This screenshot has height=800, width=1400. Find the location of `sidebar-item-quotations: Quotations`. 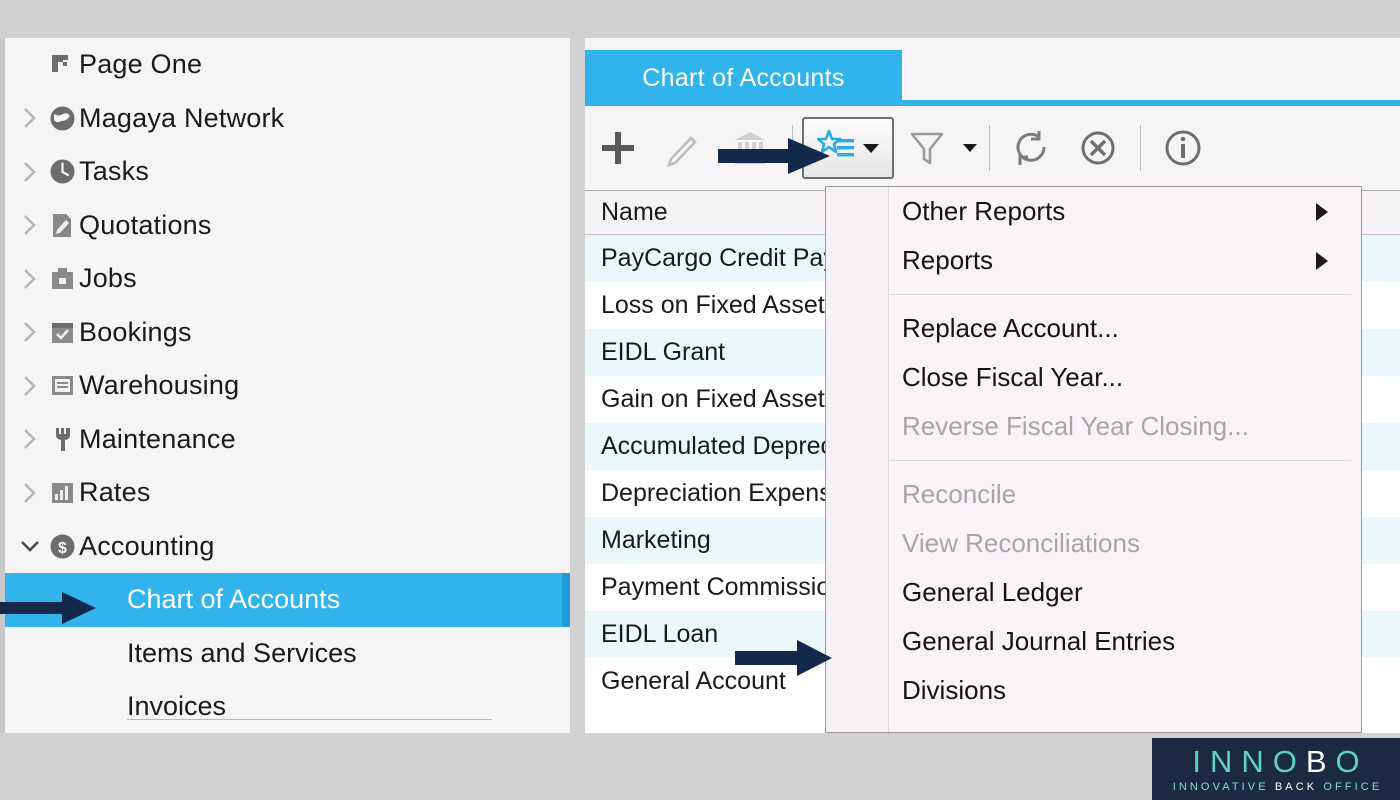

sidebar-item-quotations: Quotations is located at coordinates (287, 226).